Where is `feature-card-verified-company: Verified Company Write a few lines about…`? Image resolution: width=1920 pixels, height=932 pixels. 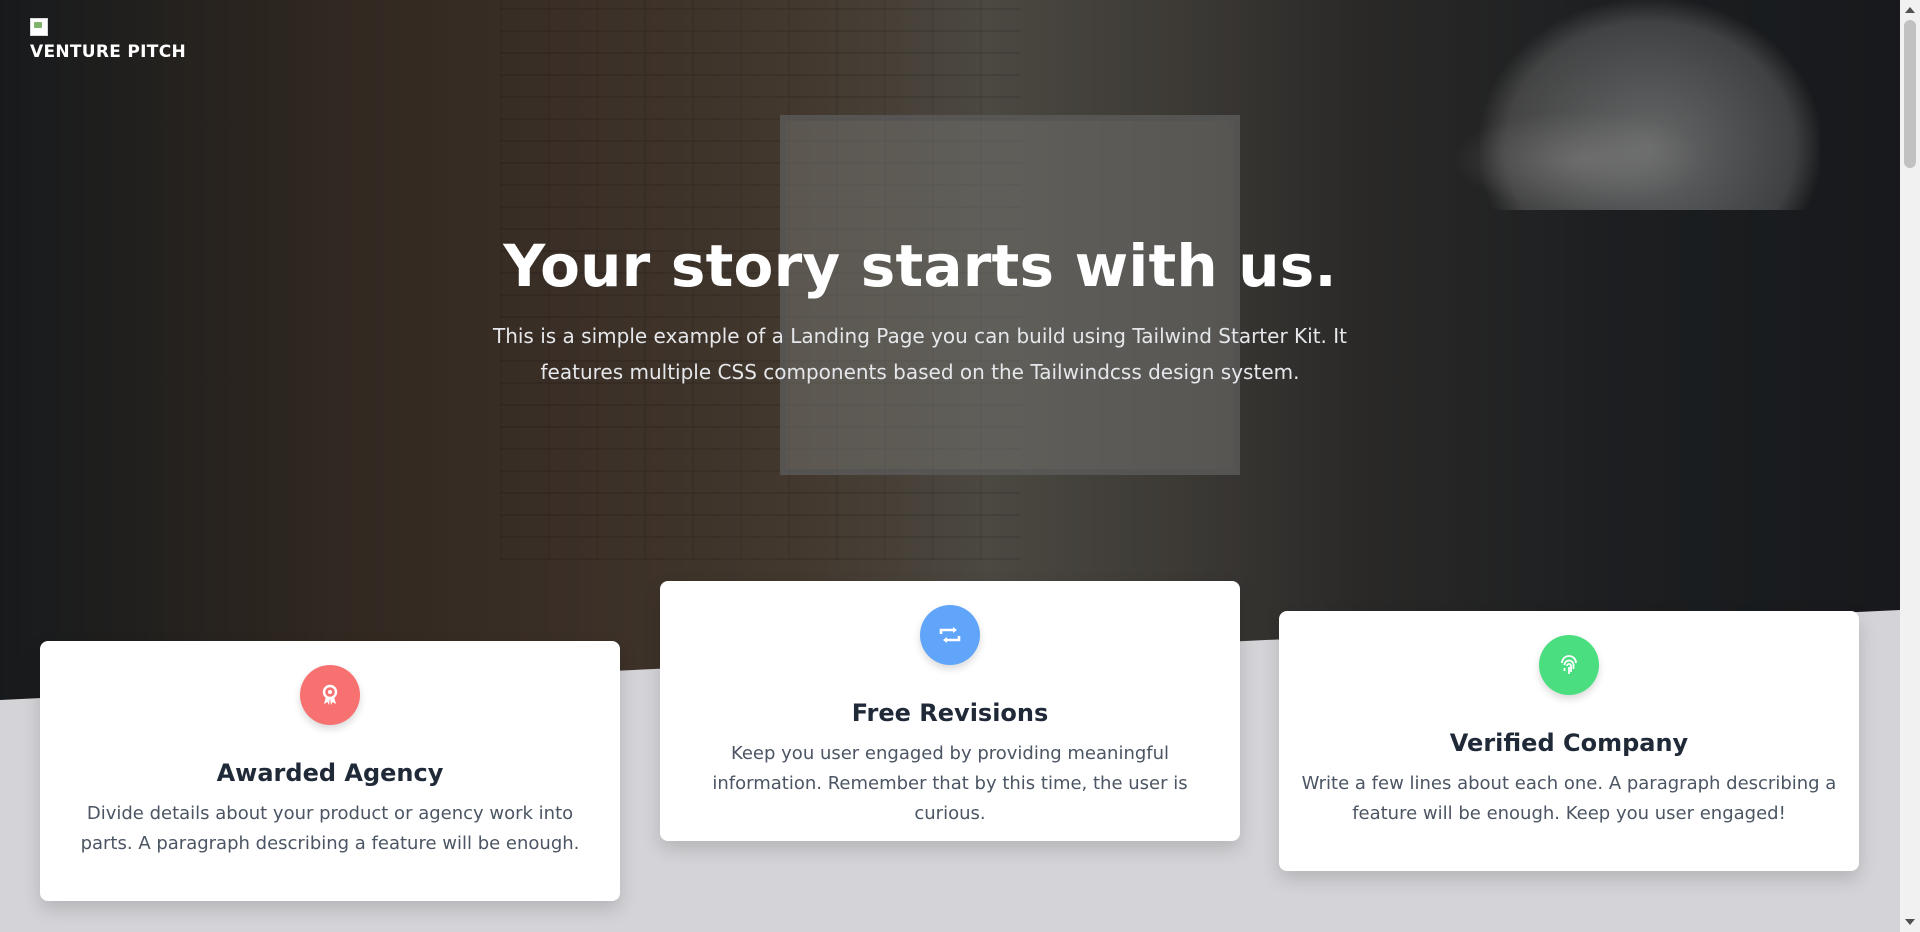
feature-card-verified-company: Verified Company Write a few lines about… is located at coordinates (1569, 741).